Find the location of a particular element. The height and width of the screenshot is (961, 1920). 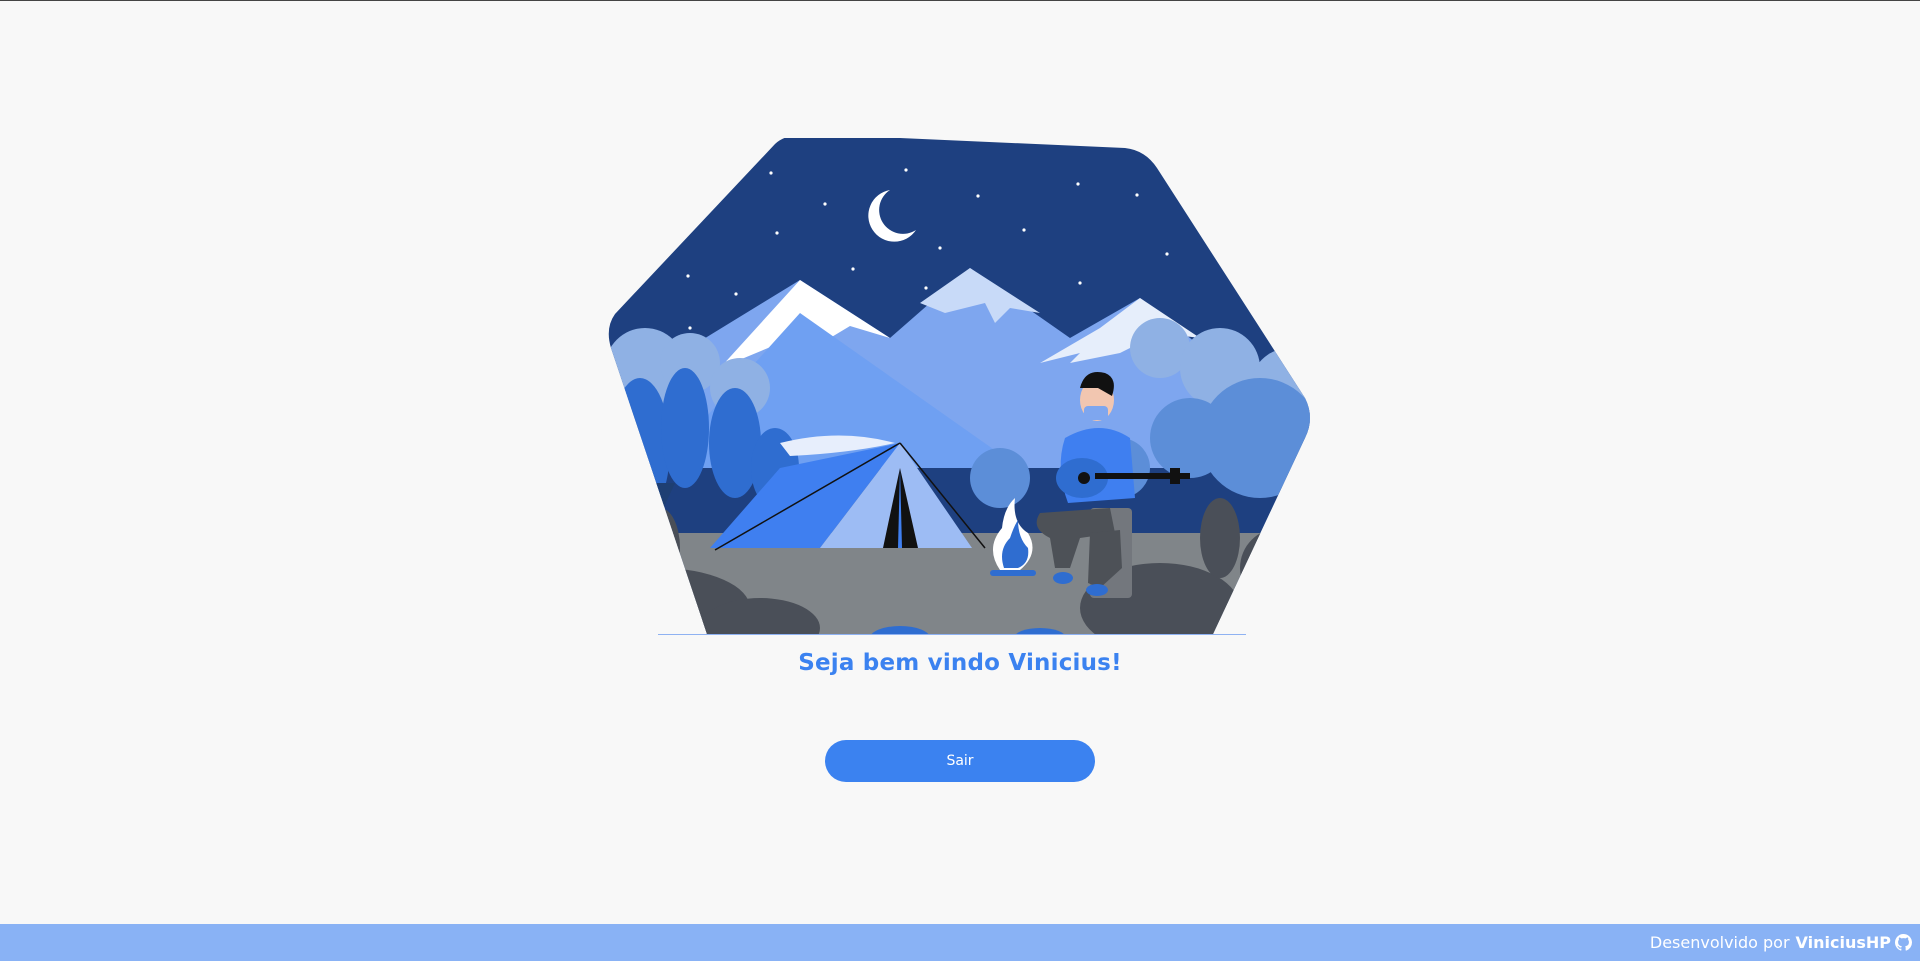

footer-credit: Desenvolvido por ViniciusHP is located at coordinates (1781, 942).